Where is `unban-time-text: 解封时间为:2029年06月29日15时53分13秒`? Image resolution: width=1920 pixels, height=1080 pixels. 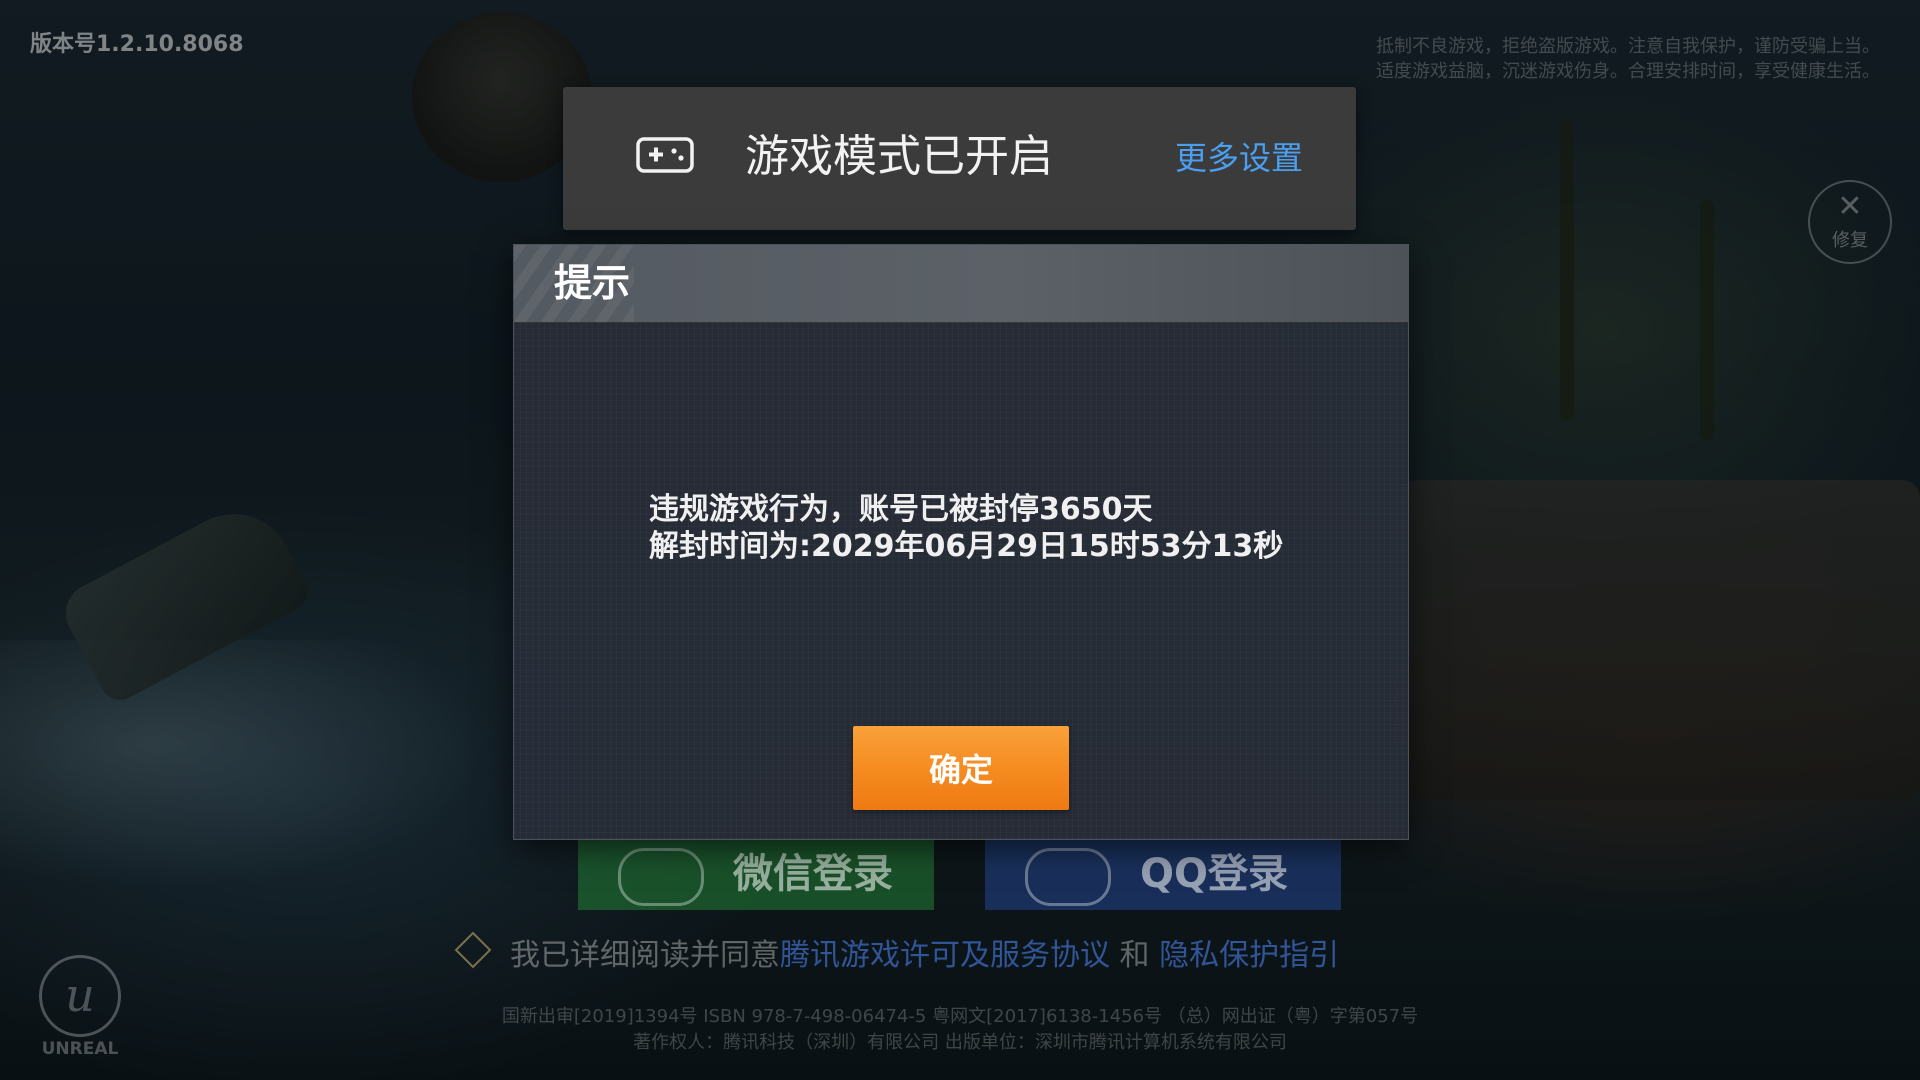 unban-time-text: 解封时间为:2029年06月29日15时53分13秒 is located at coordinates (966, 546).